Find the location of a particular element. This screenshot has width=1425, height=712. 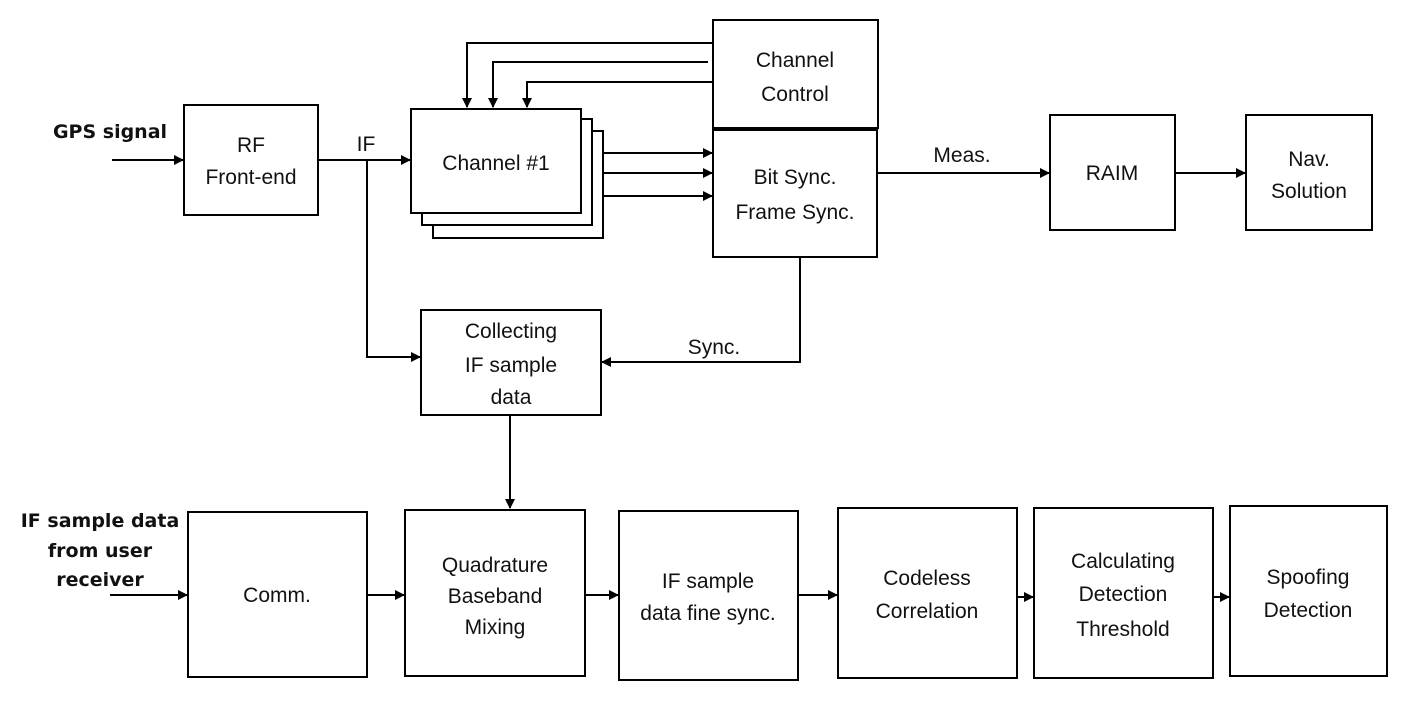

rf-frontend-block: RF Front-end is located at coordinates (251, 160).